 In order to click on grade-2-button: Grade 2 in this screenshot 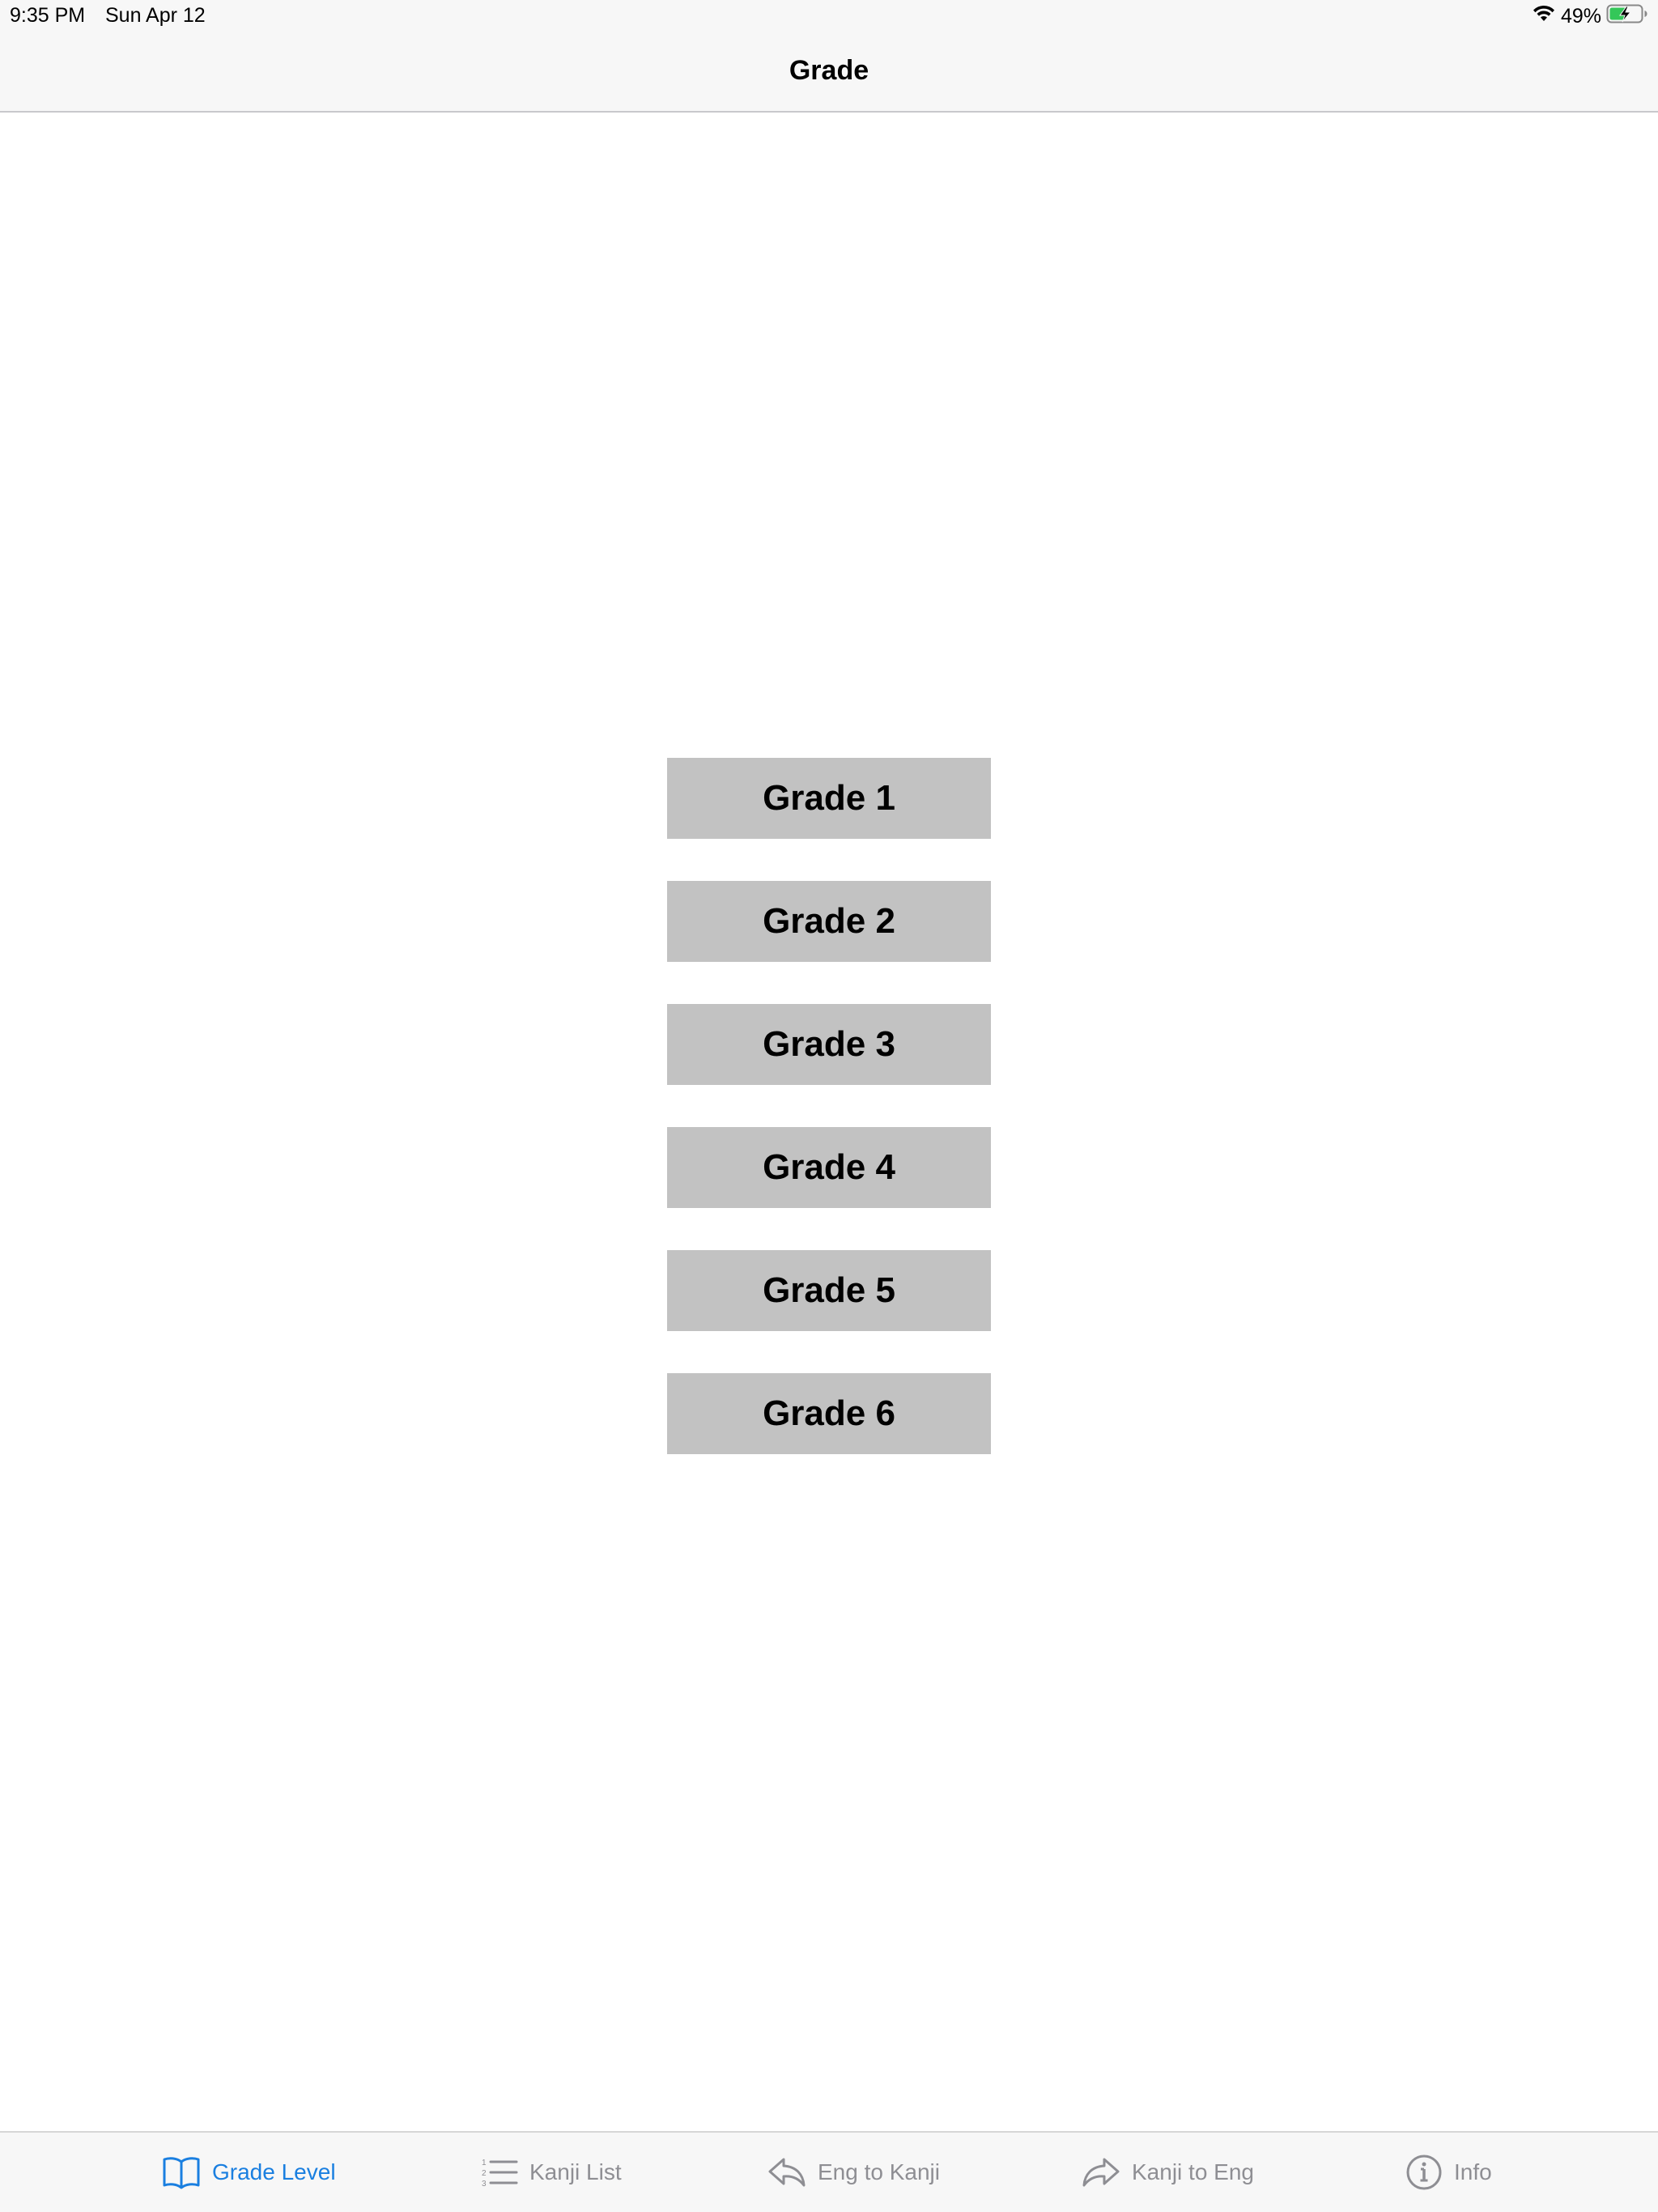, I will do `click(829, 921)`.